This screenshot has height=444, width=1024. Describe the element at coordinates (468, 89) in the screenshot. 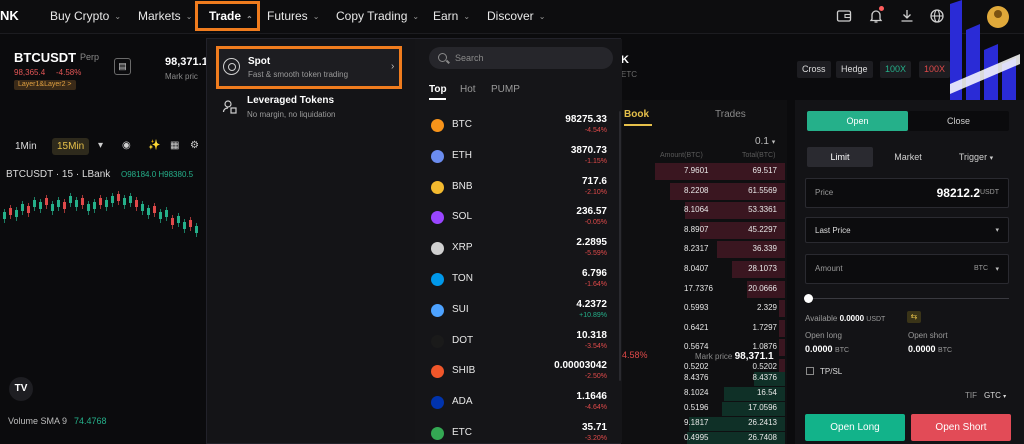

I see `tab-hot: Hot` at that location.